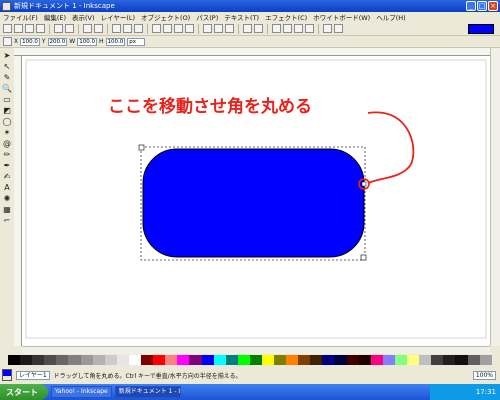  What do you see at coordinates (241, 17) in the screenshot?
I see `menu-text: テキスト(T)` at bounding box center [241, 17].